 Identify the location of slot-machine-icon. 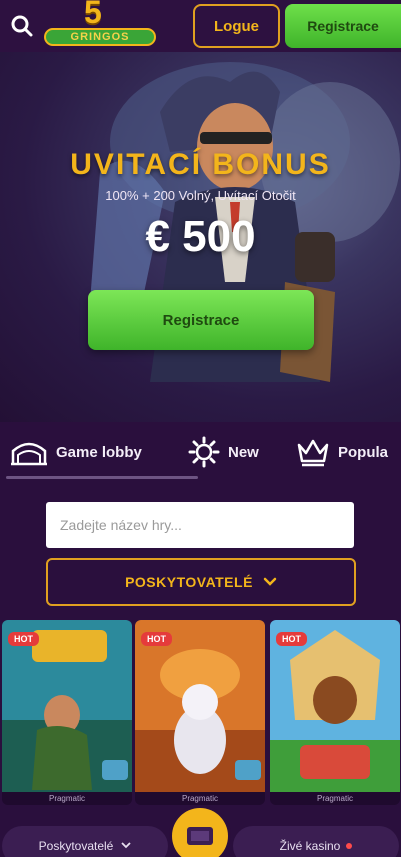
(200, 836).